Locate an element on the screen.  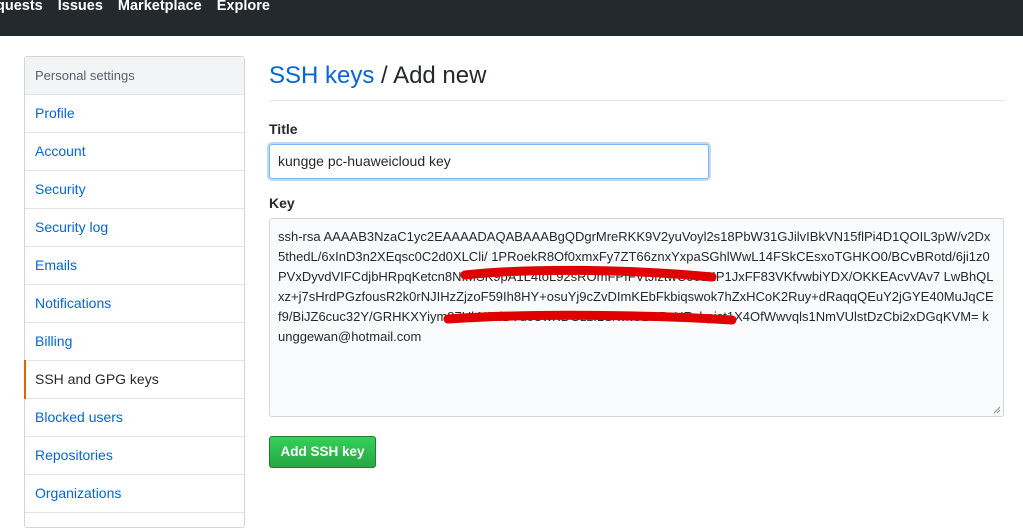
key-label: Key is located at coordinates (282, 203).